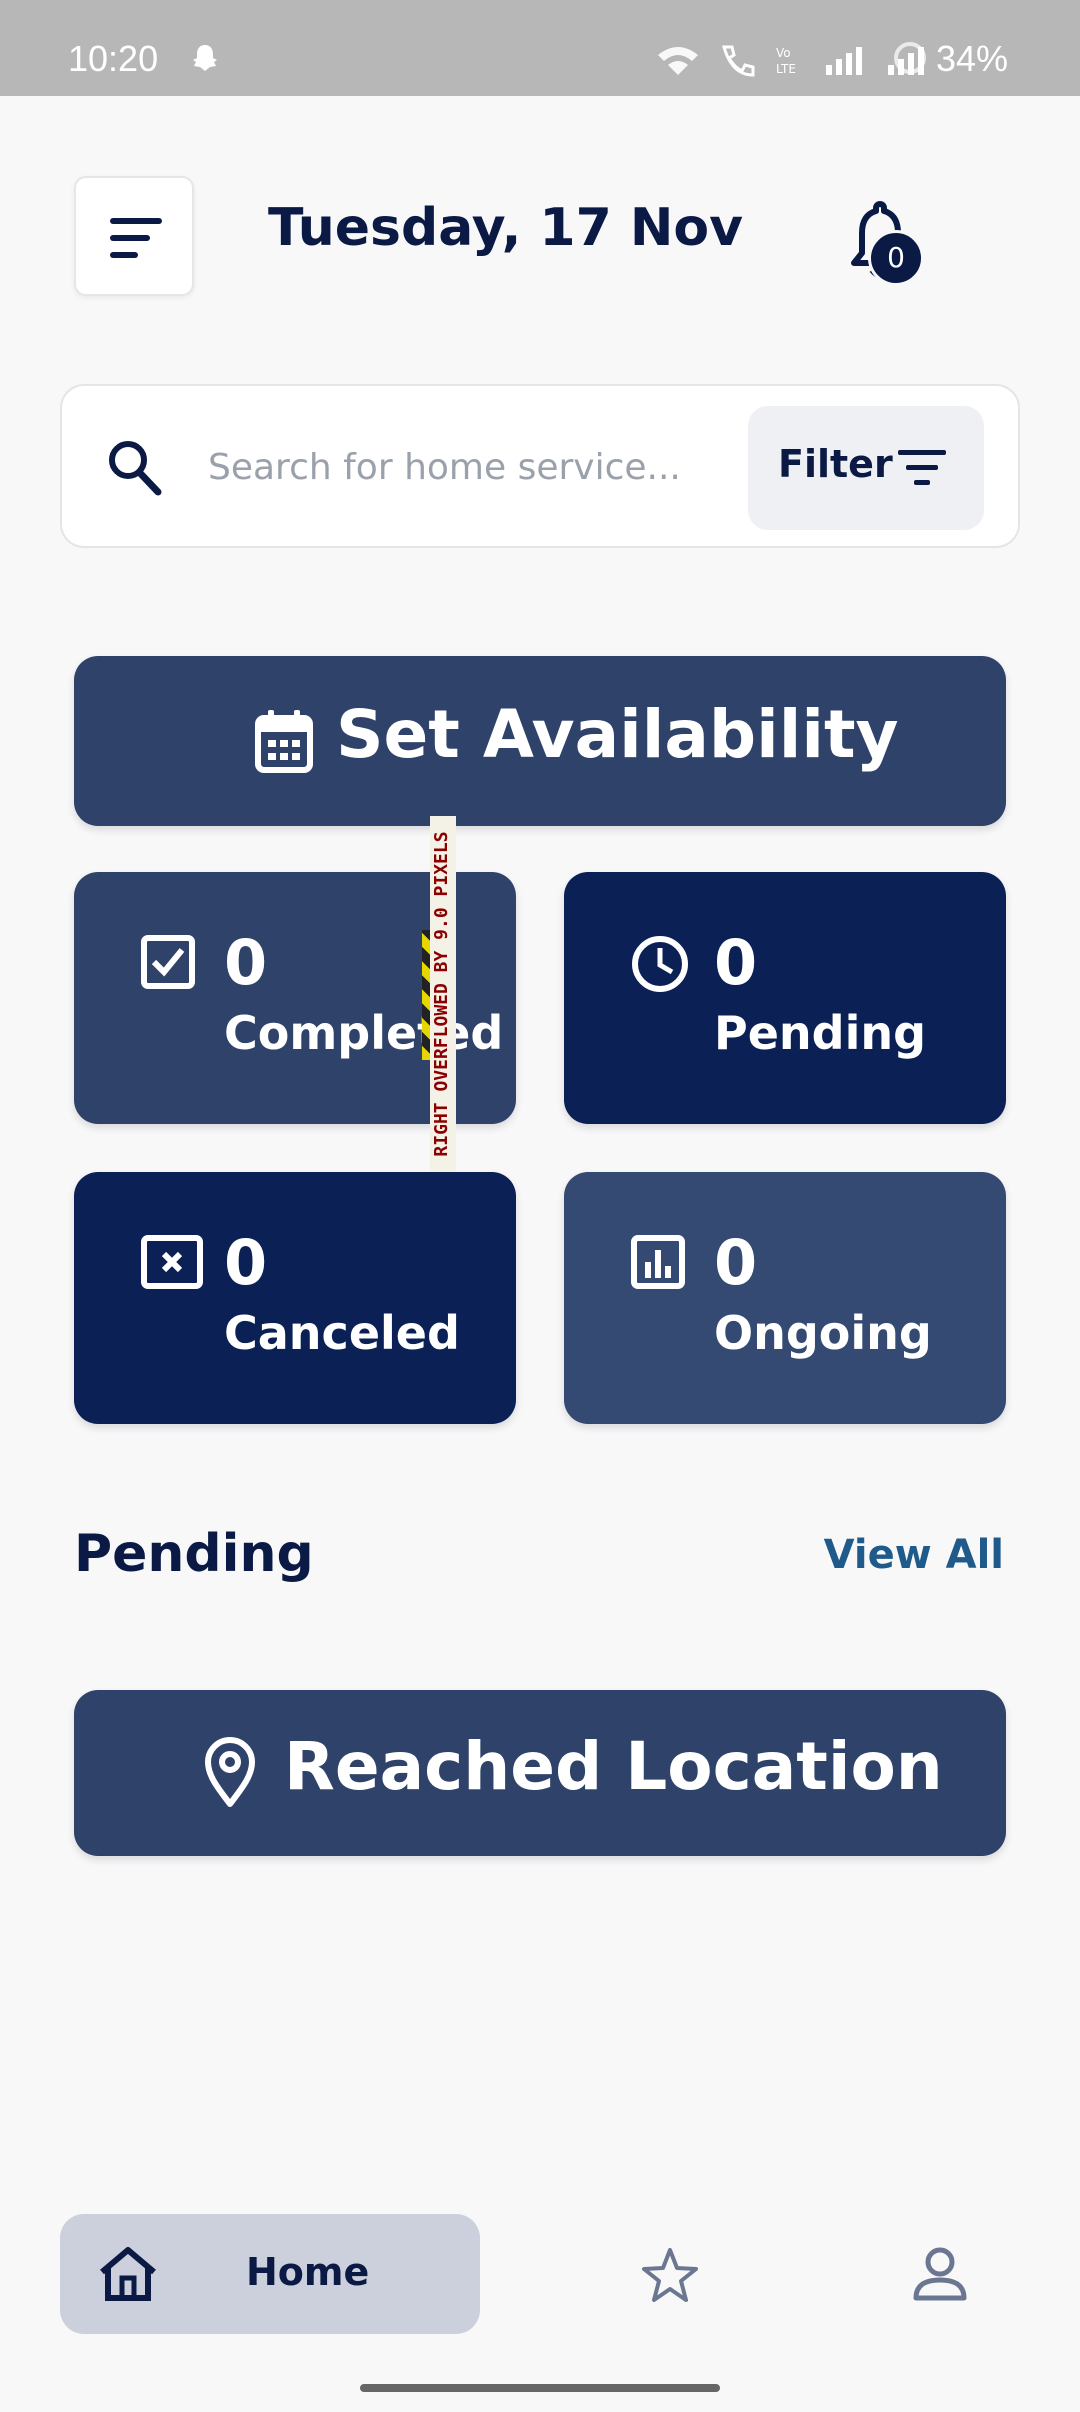 The image size is (1080, 2412). I want to click on home-icon, so click(128, 2274).